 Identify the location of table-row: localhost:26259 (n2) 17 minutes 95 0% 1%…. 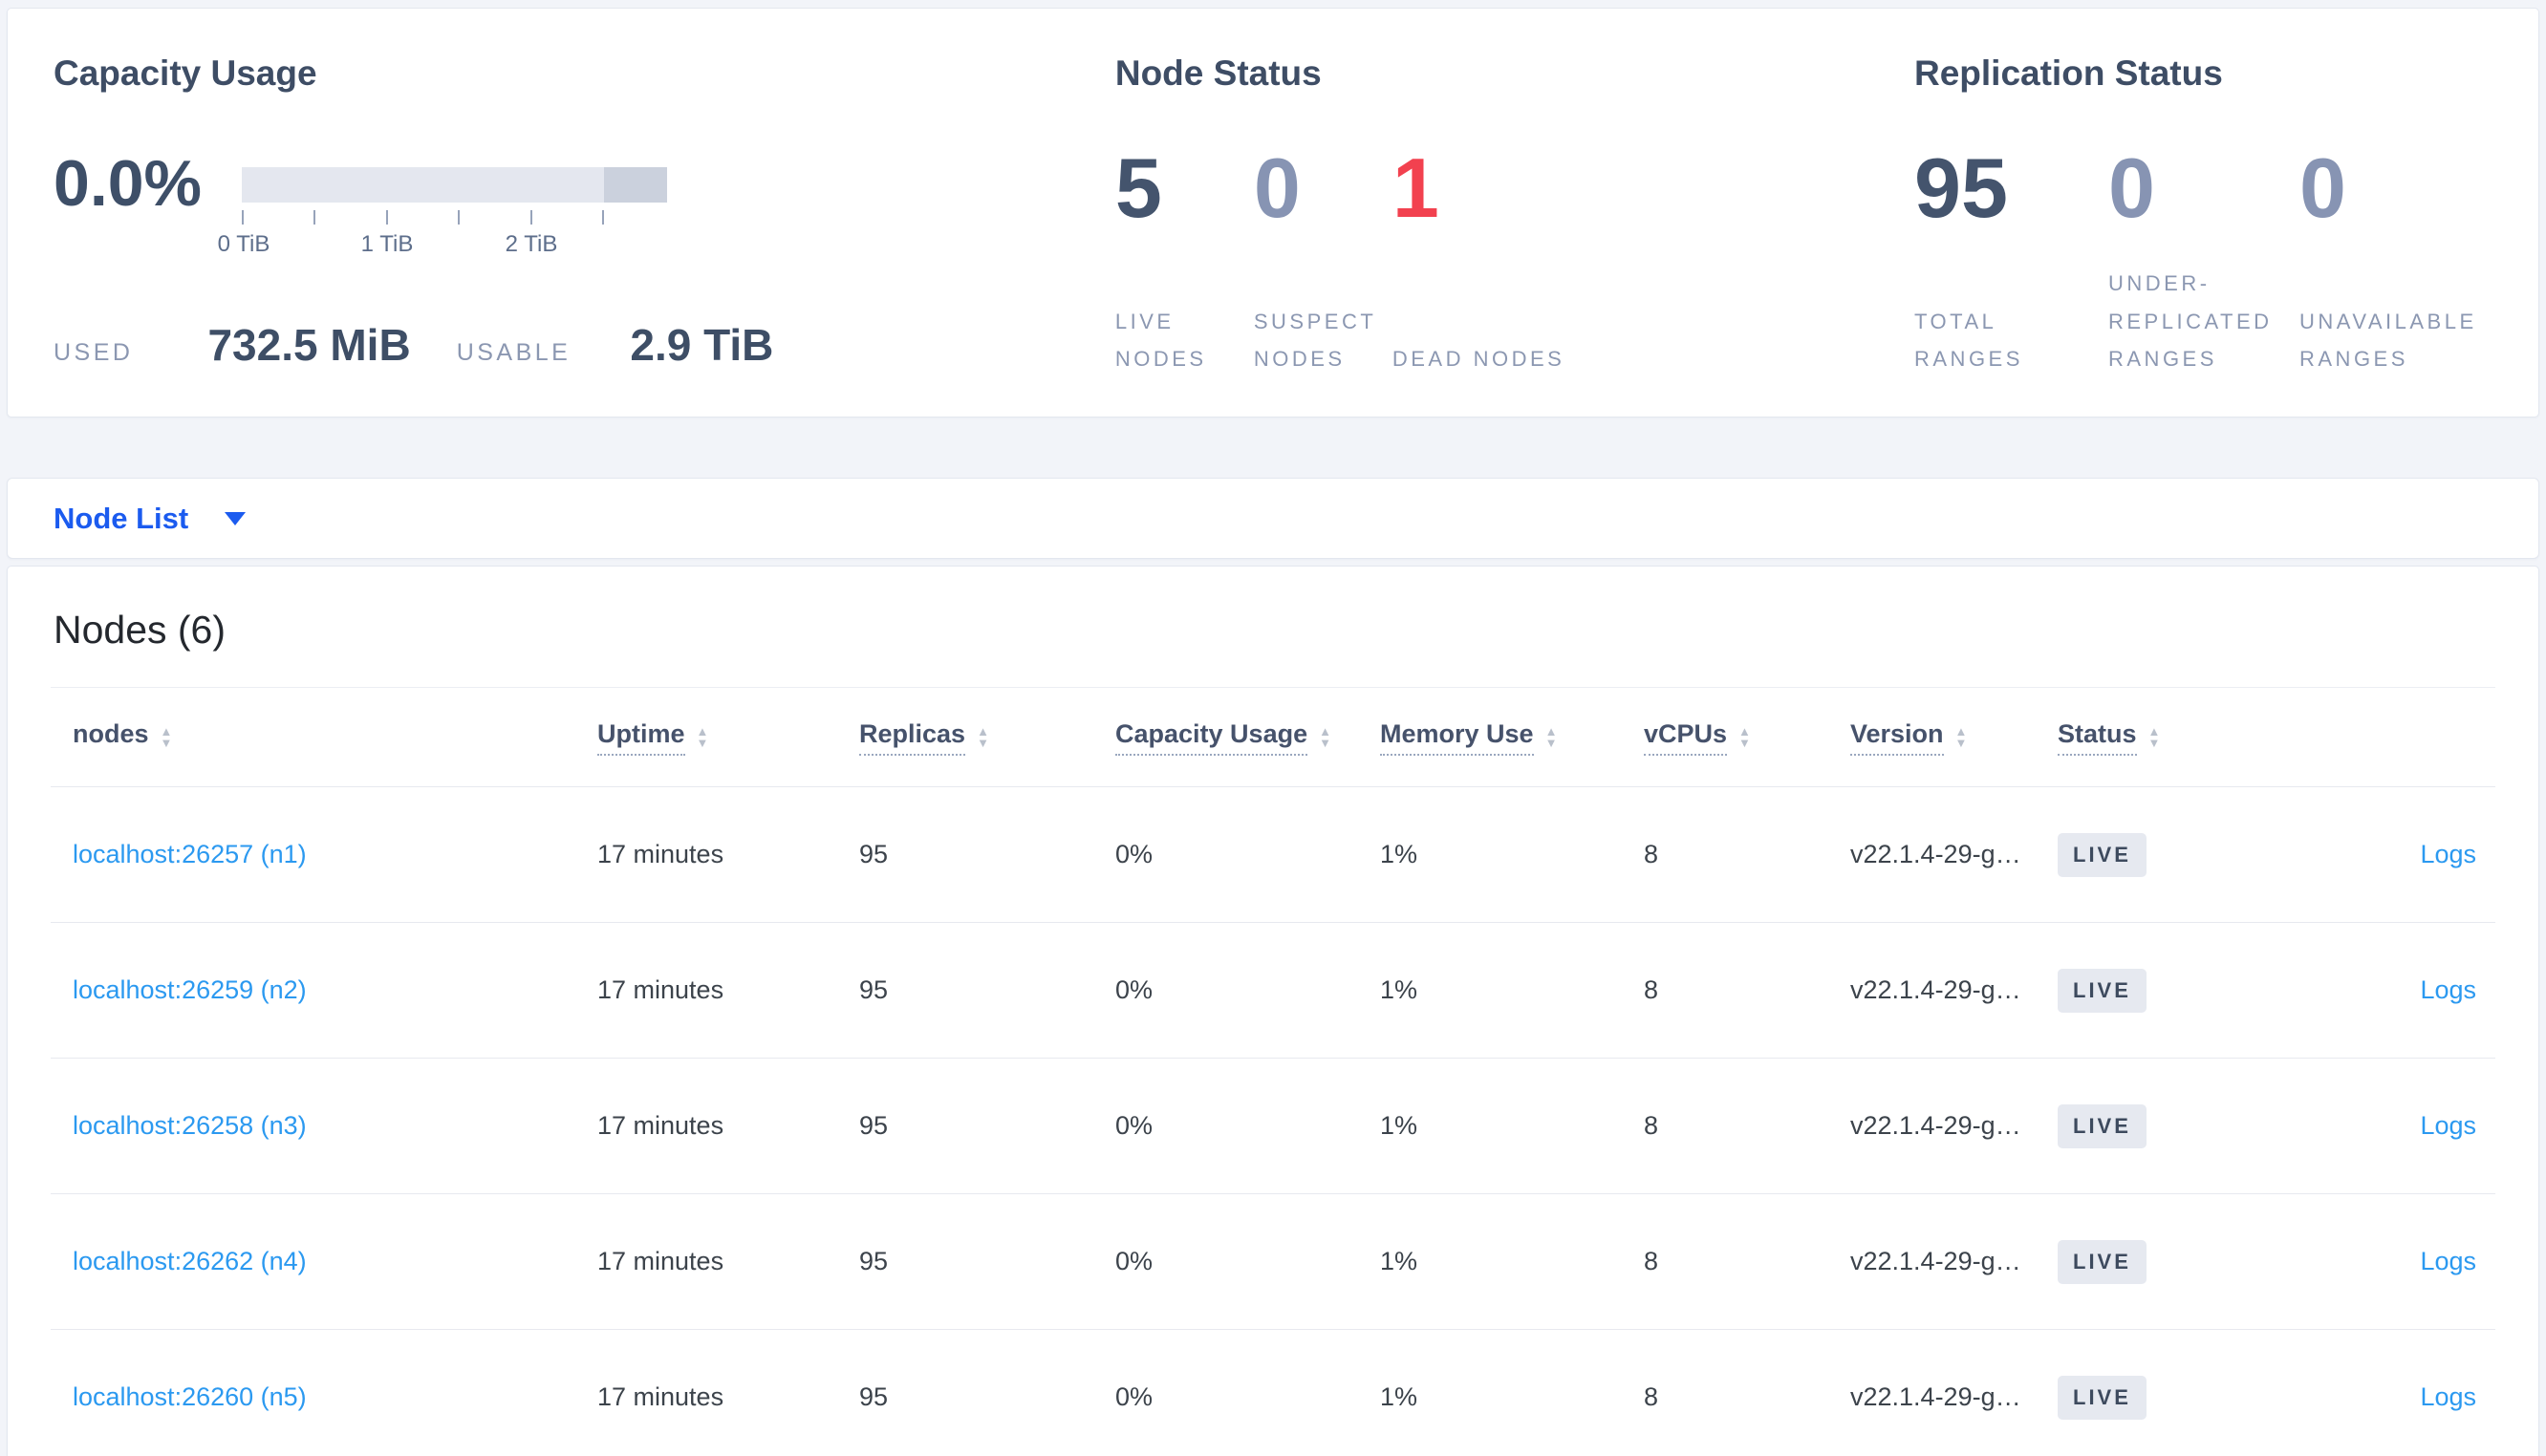
(1273, 991).